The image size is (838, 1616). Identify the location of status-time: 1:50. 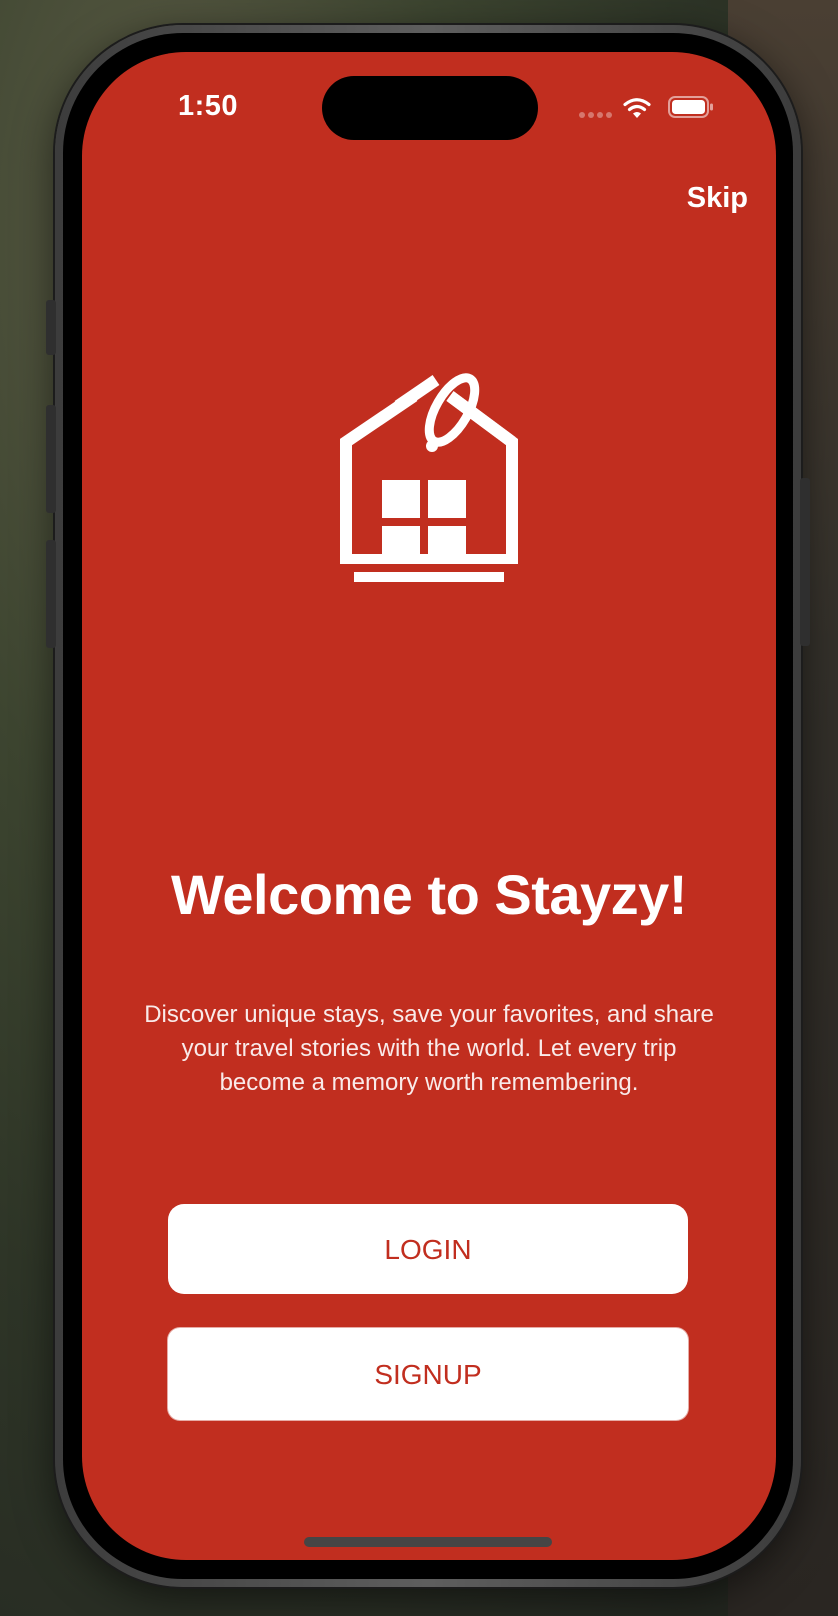
(208, 106).